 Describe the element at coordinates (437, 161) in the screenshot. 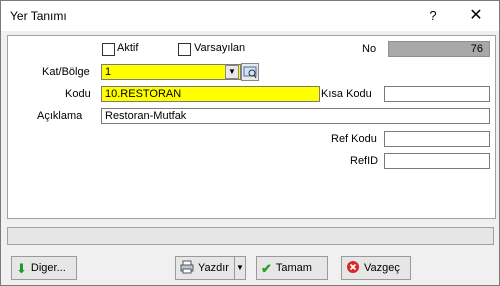

I see `refid-input` at that location.